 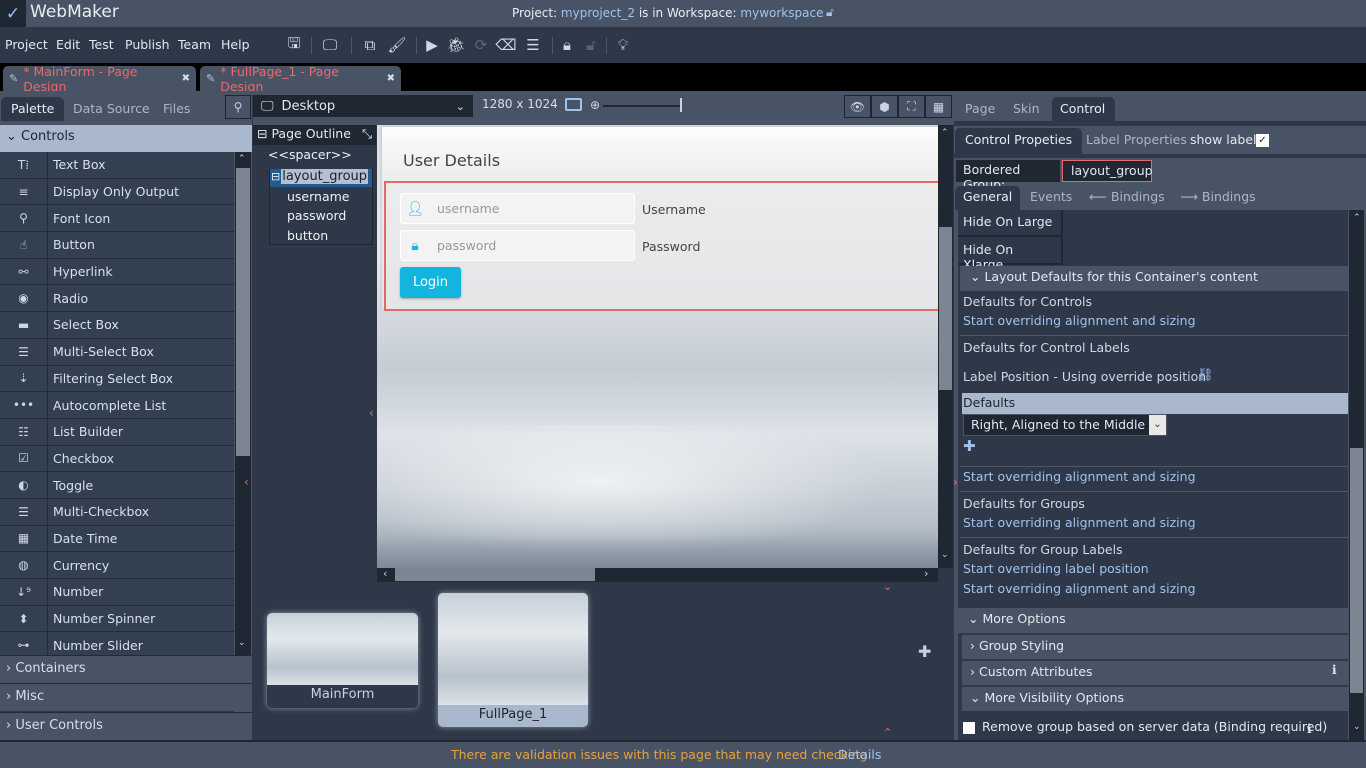 What do you see at coordinates (321, 178) in the screenshot?
I see `outline-item-layout-group: ⊟ layout_group` at bounding box center [321, 178].